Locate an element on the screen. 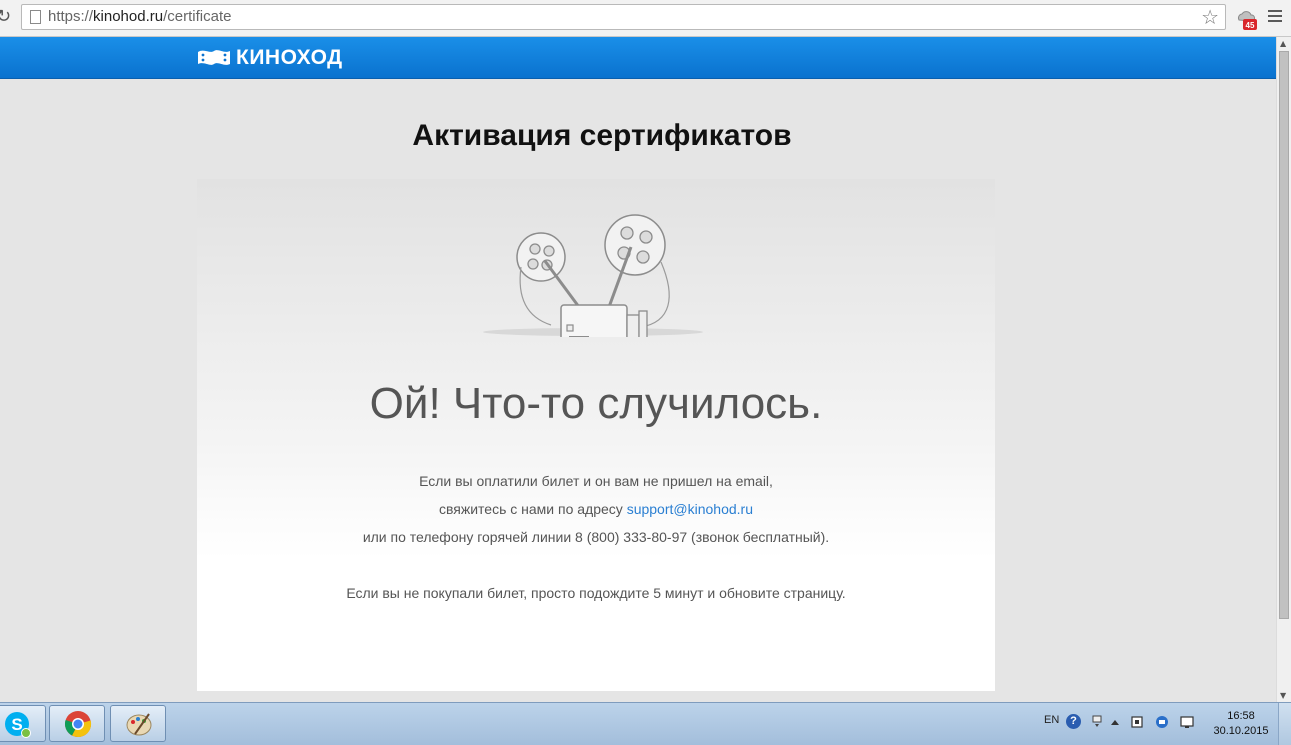  paint-icon is located at coordinates (139, 724).